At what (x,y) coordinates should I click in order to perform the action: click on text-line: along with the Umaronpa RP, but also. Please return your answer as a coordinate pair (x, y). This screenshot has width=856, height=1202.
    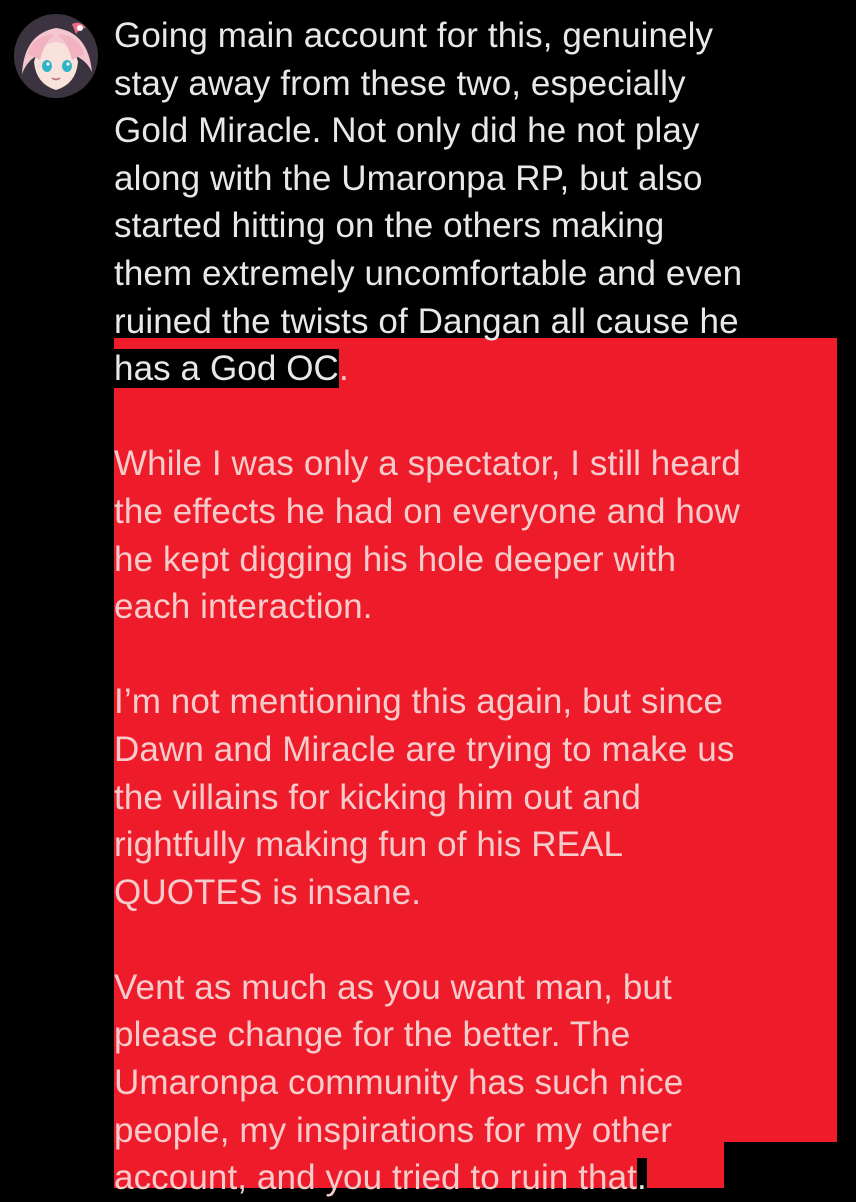
    Looking at the image, I should click on (408, 178).